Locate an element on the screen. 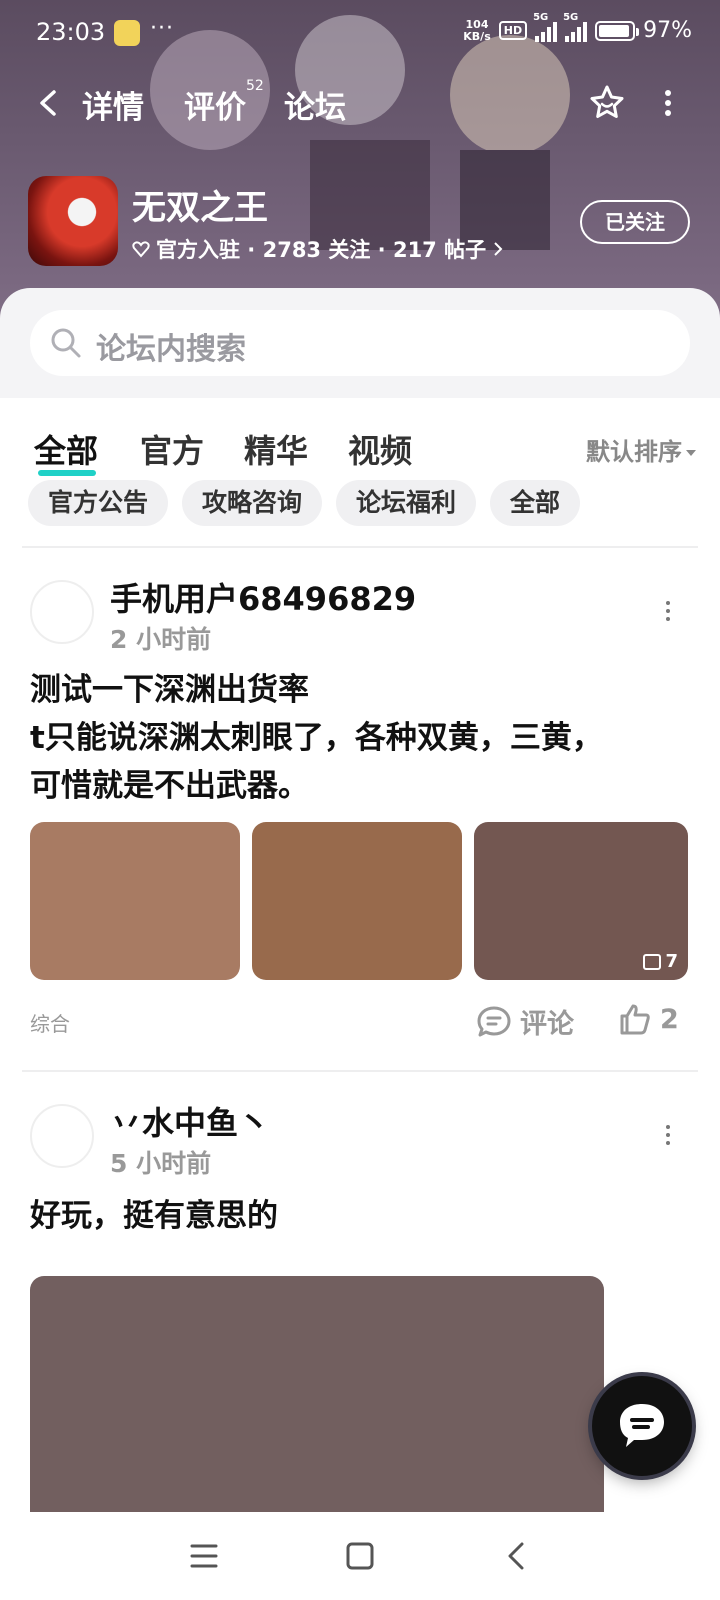 This screenshot has height=1600, width=720. post-image: 7 is located at coordinates (581, 901).